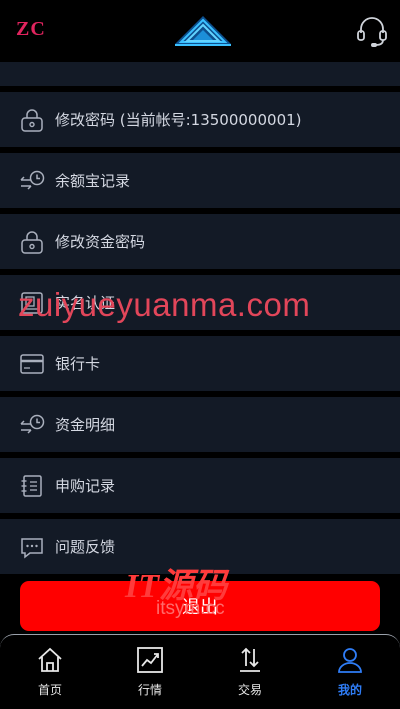 The width and height of the screenshot is (400, 709). I want to click on notebook-icon, so click(32, 486).